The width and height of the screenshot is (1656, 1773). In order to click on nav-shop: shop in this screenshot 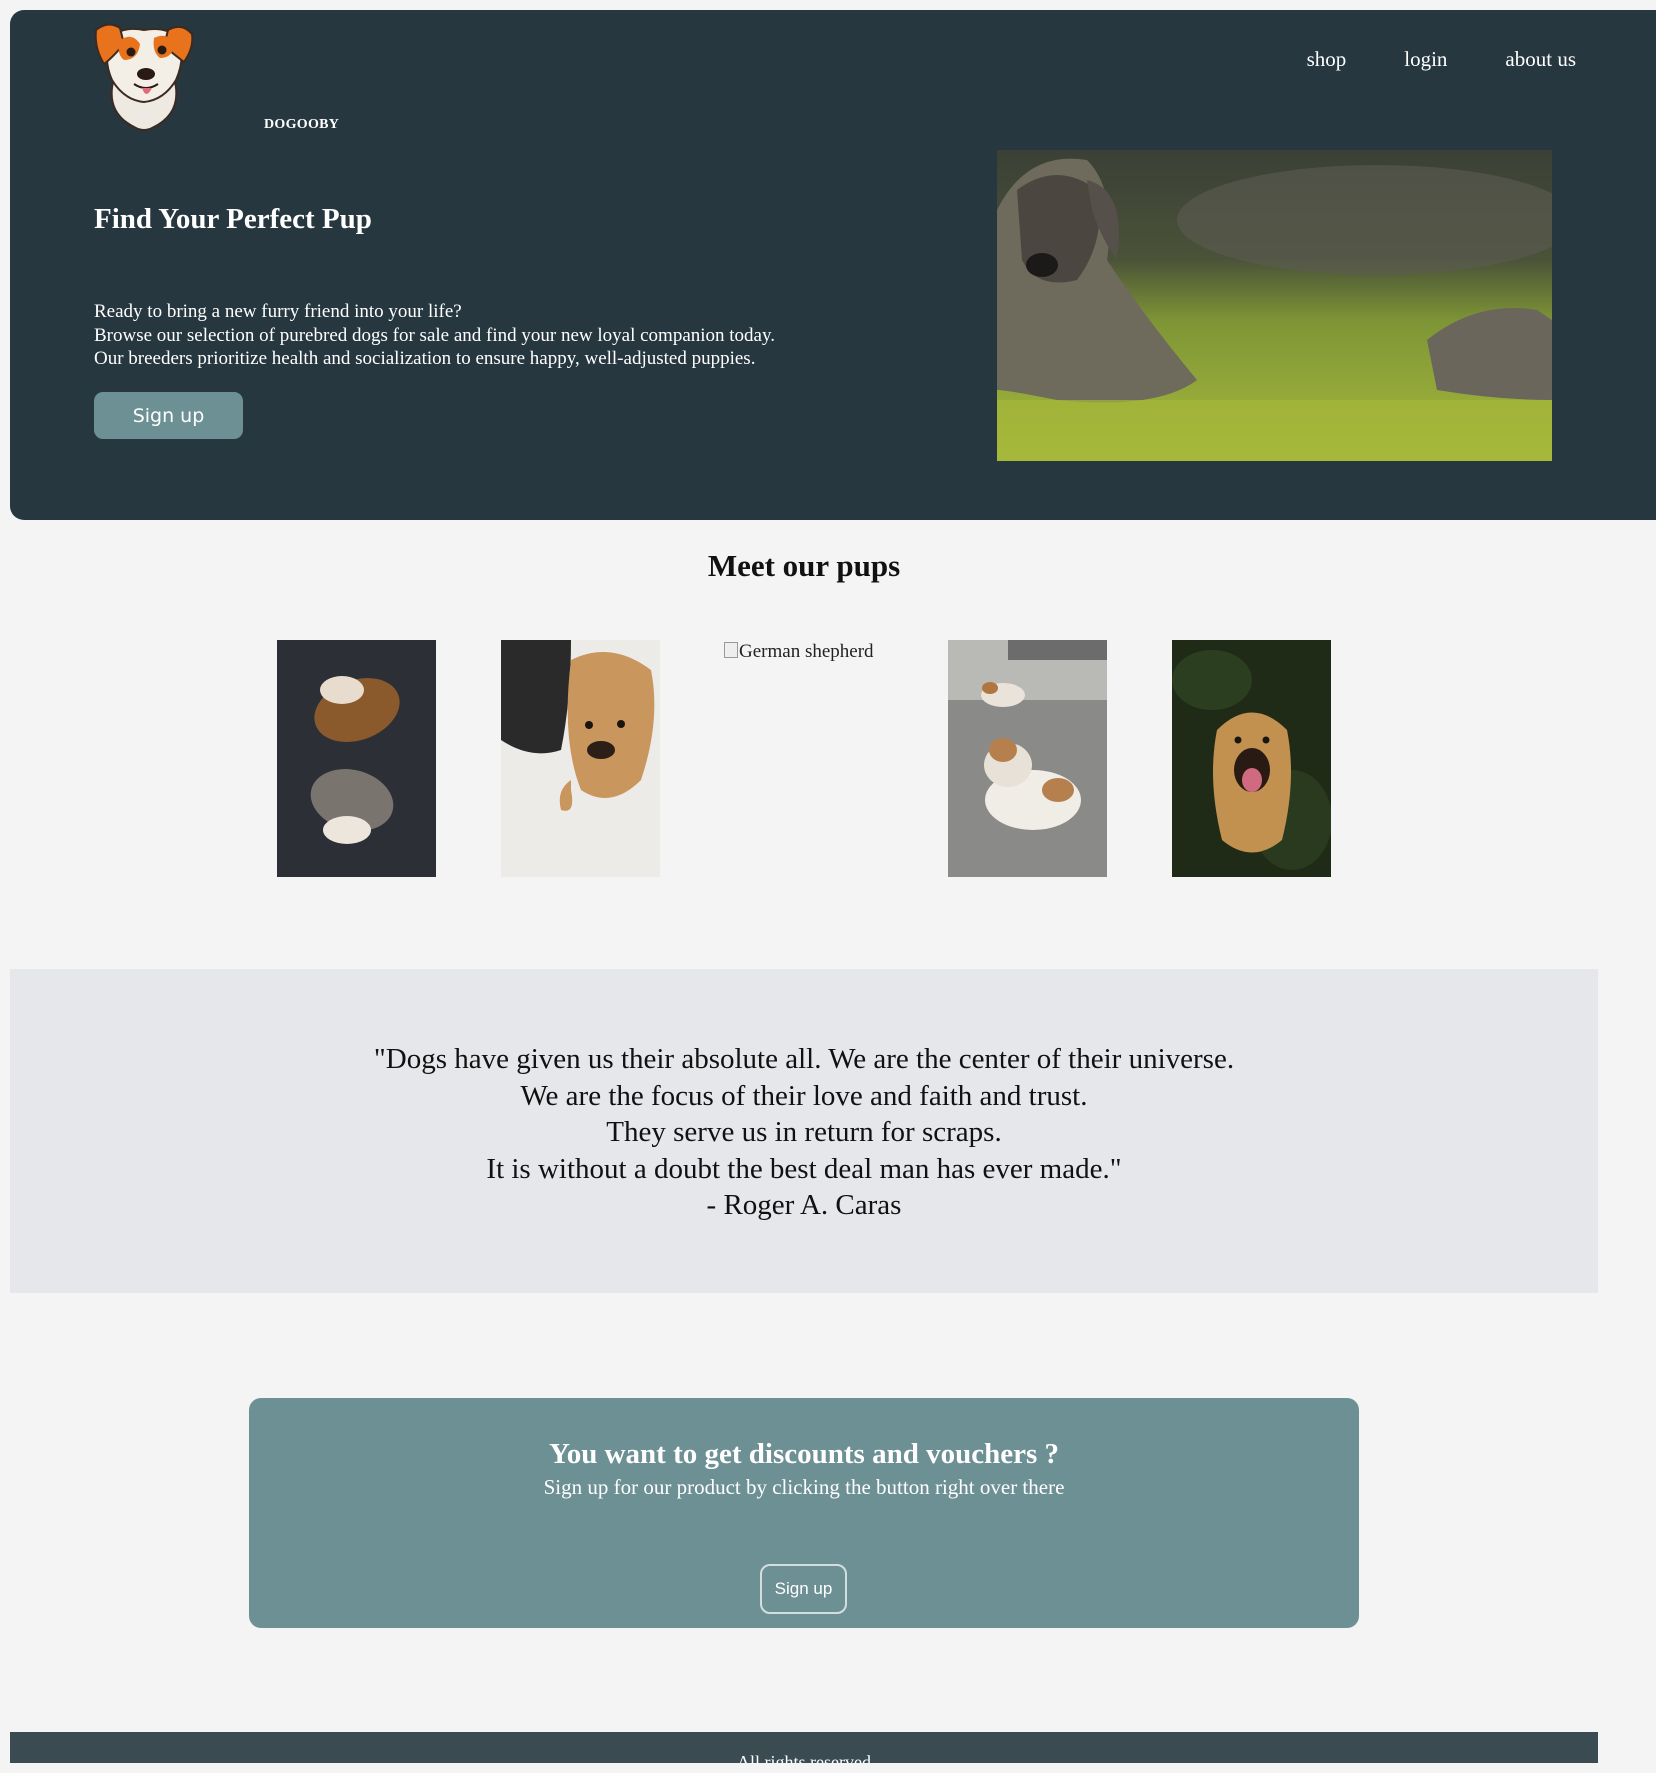, I will do `click(1327, 59)`.